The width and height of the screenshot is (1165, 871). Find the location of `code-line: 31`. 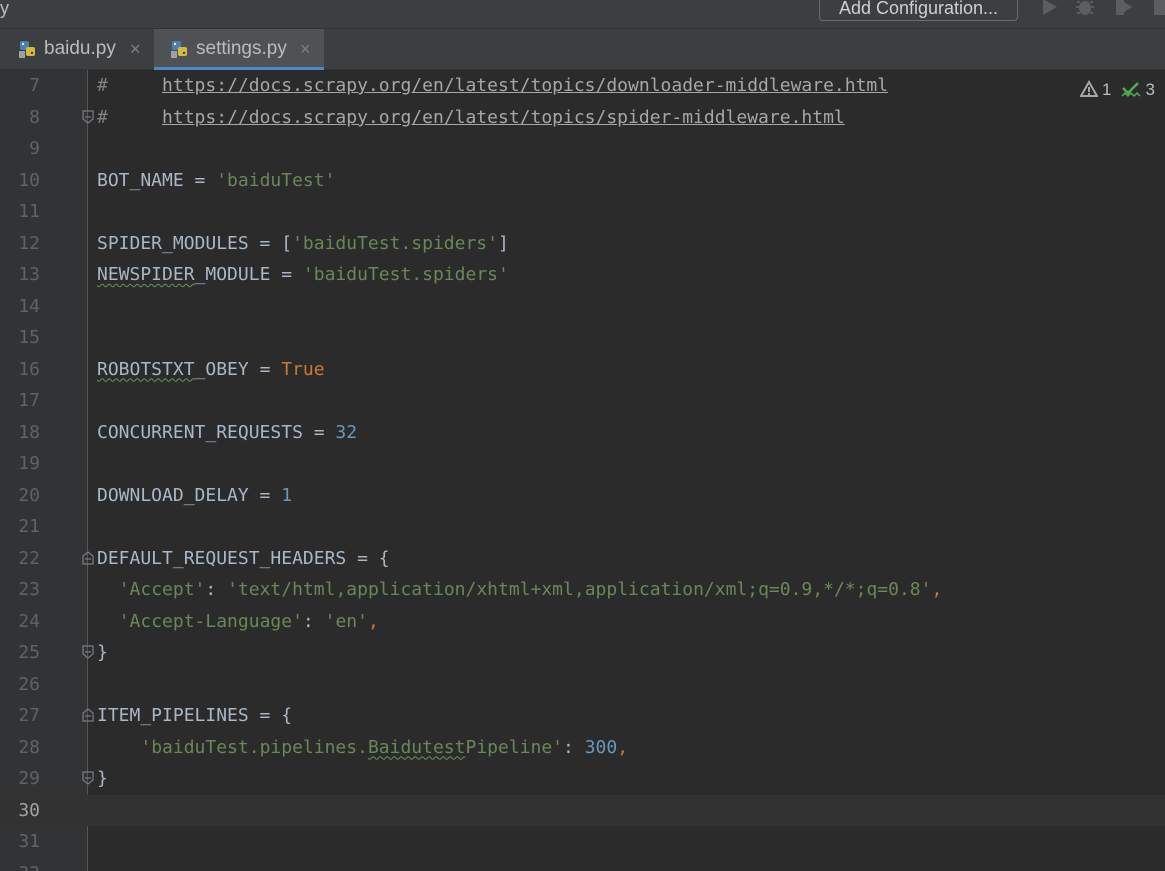

code-line: 31 is located at coordinates (582, 842).